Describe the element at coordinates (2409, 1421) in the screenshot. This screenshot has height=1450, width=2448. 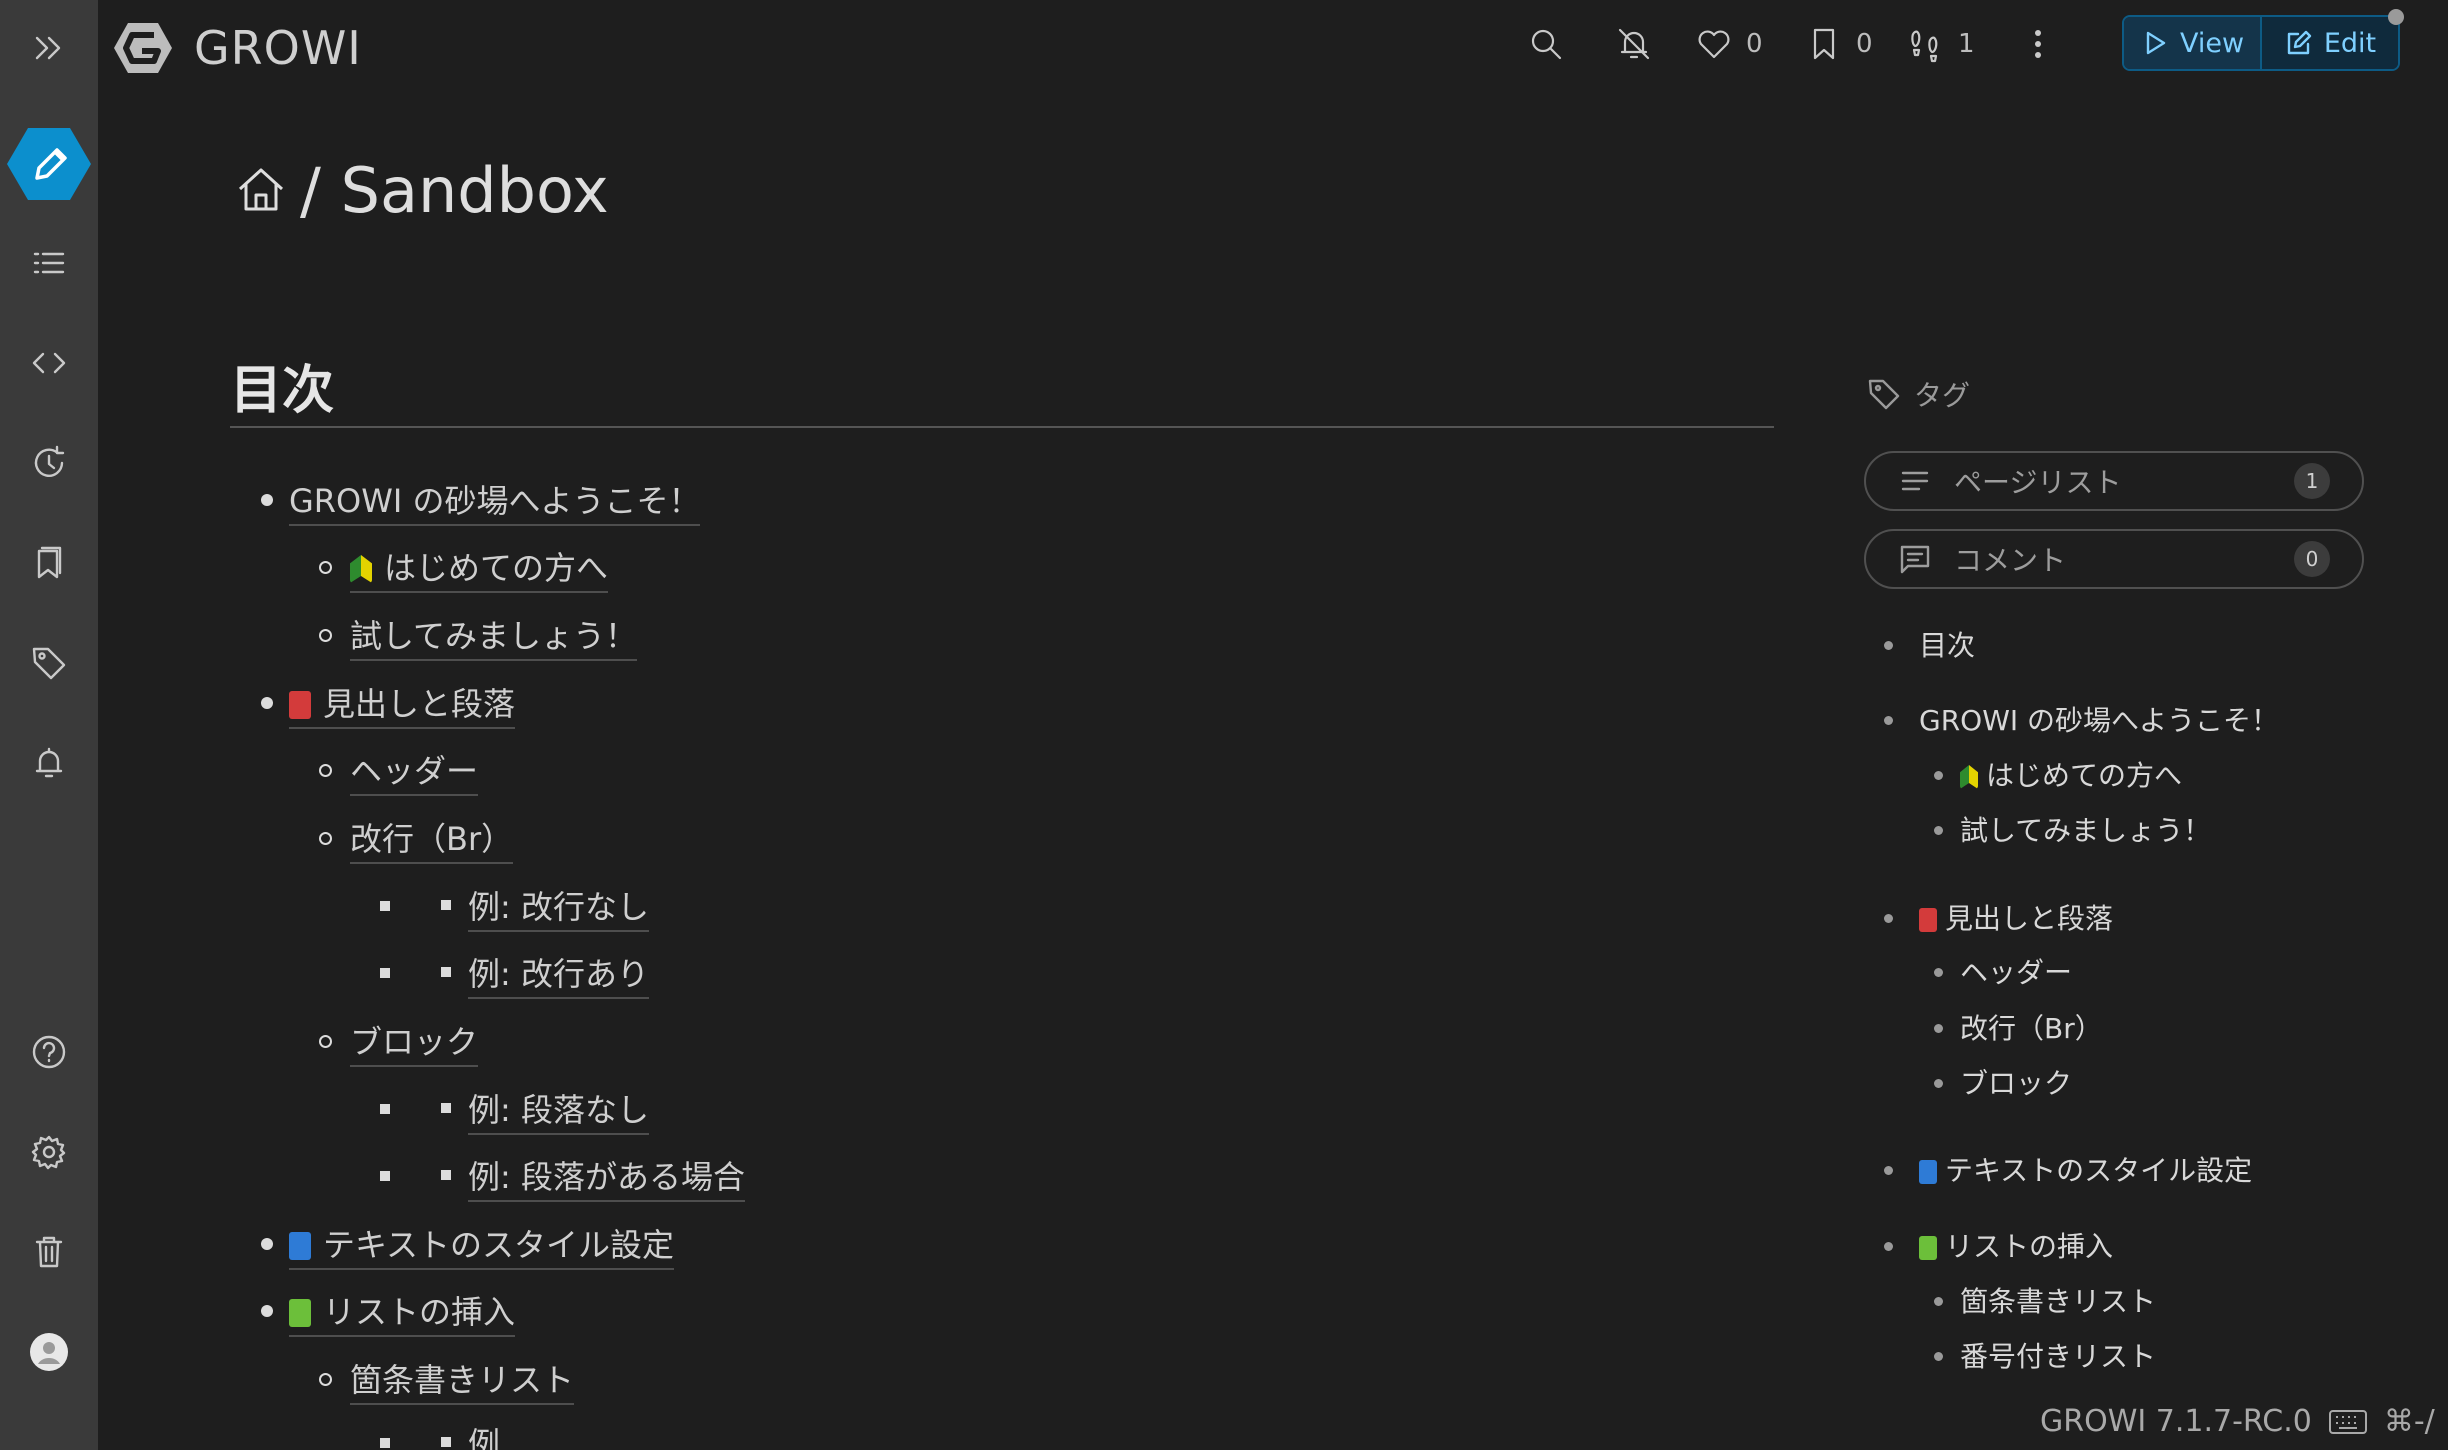
I see `shortcut-text: ⌘-/` at that location.